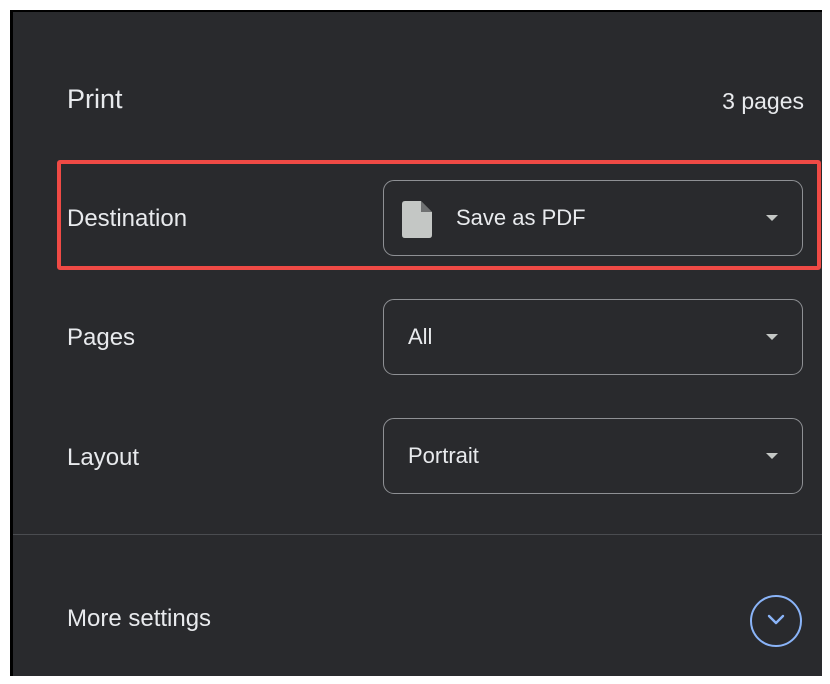 The image size is (830, 684). I want to click on expand-more-settings-button, so click(776, 621).